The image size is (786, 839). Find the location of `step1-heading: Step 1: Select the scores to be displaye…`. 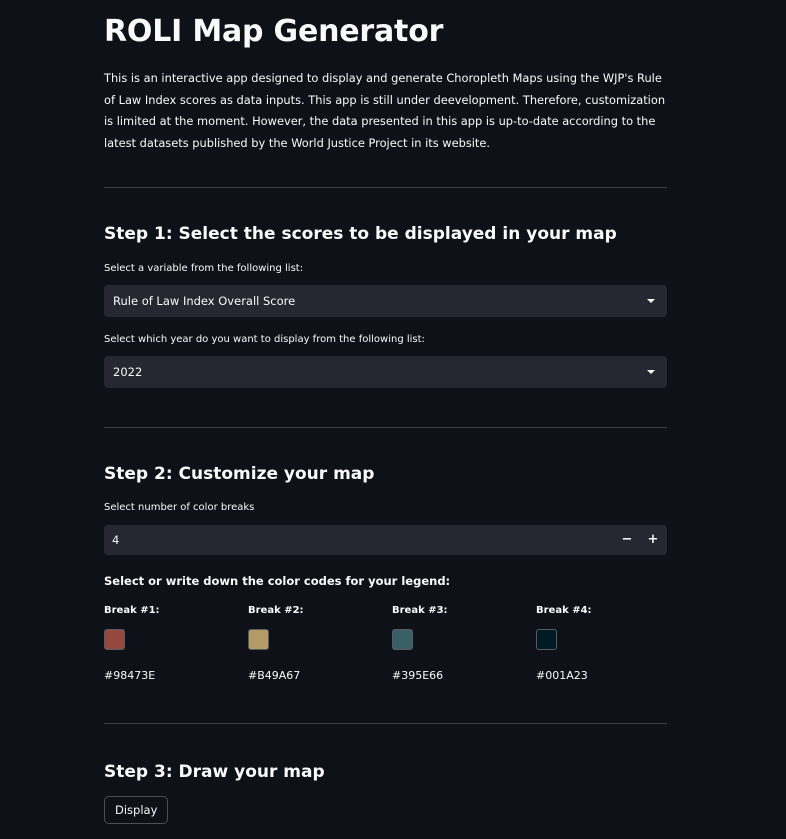

step1-heading: Step 1: Select the scores to be displaye… is located at coordinates (360, 234).